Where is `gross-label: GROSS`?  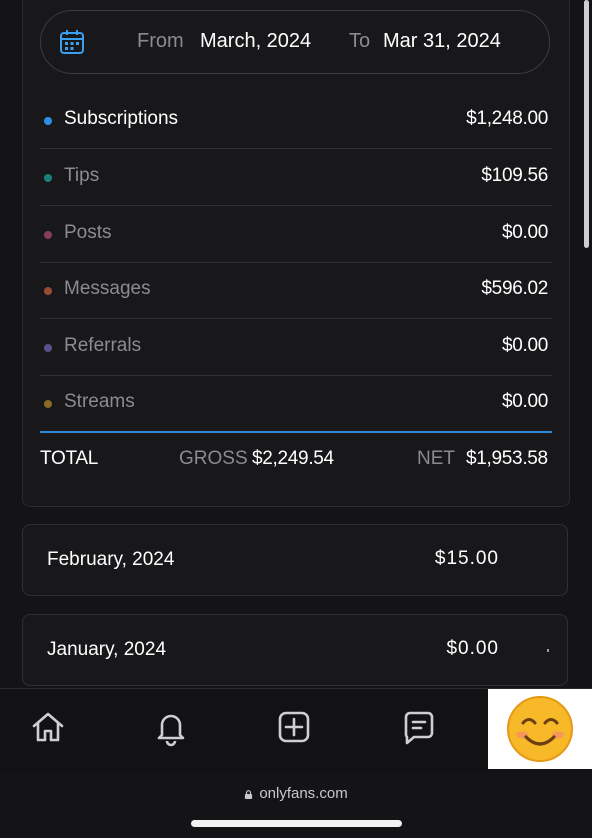
gross-label: GROSS is located at coordinates (213, 458).